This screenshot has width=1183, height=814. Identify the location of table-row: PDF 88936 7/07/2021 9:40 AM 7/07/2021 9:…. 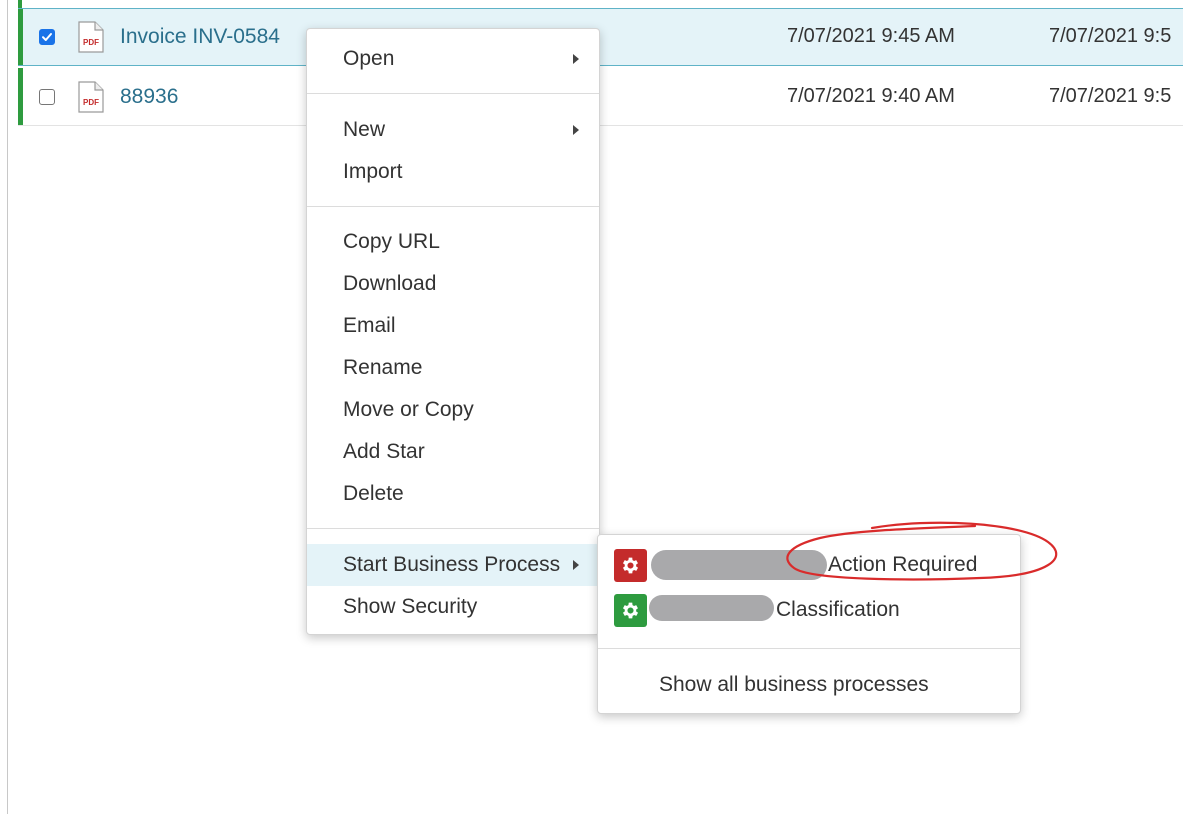
(600, 97).